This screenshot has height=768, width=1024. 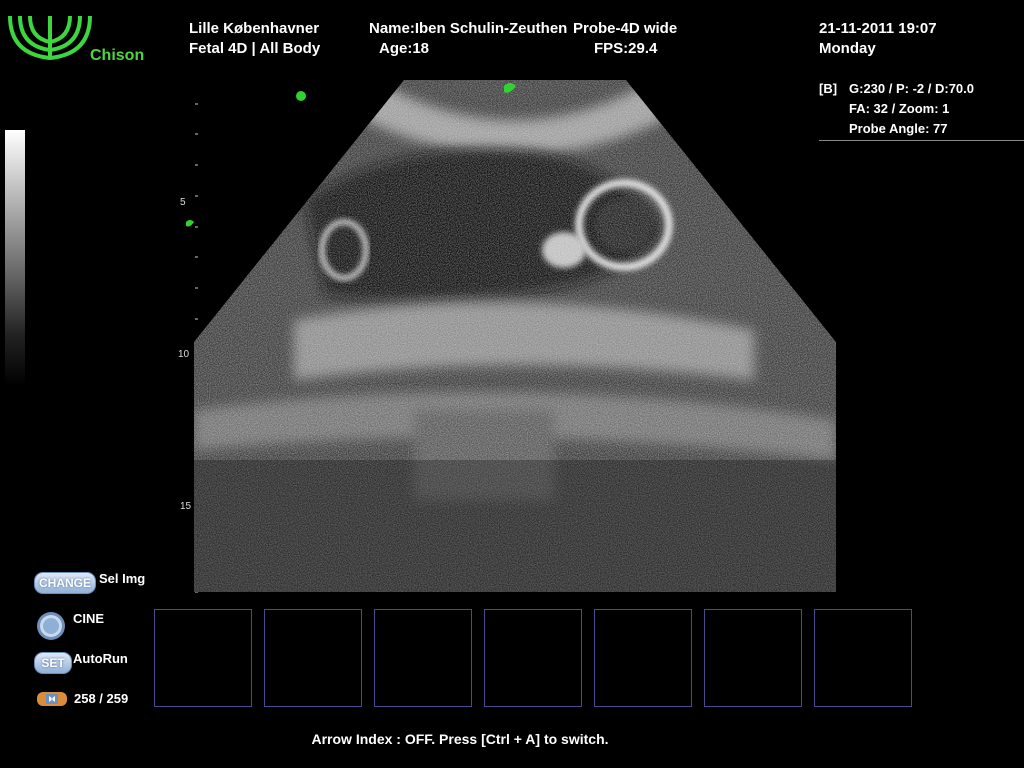 I want to click on probe-angle: Probe Angle: 77, so click(x=898, y=128).